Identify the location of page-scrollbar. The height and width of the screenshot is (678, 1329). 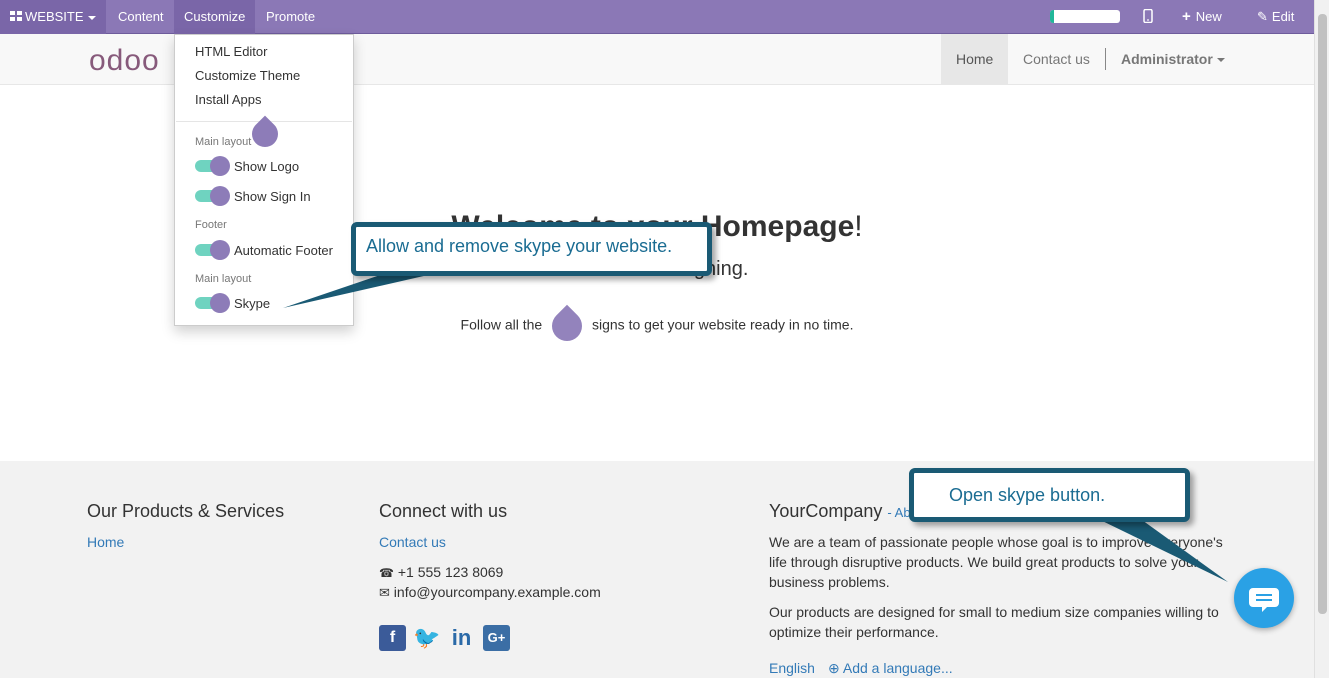
(1321, 339).